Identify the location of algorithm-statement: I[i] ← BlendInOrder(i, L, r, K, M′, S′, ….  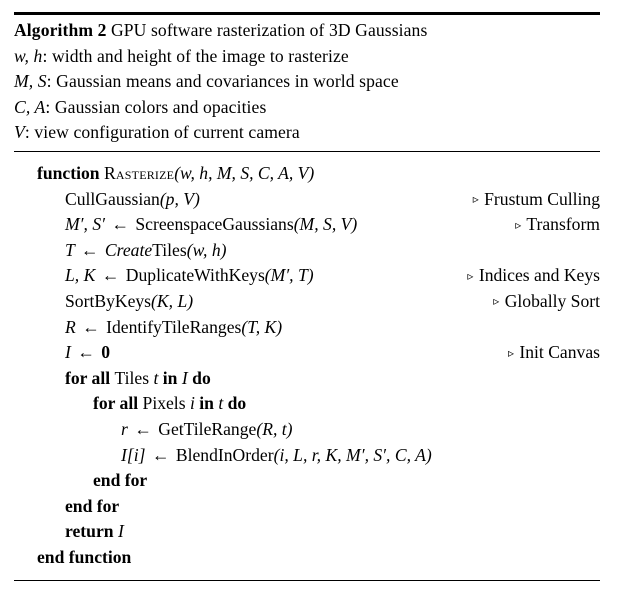
(310, 456).